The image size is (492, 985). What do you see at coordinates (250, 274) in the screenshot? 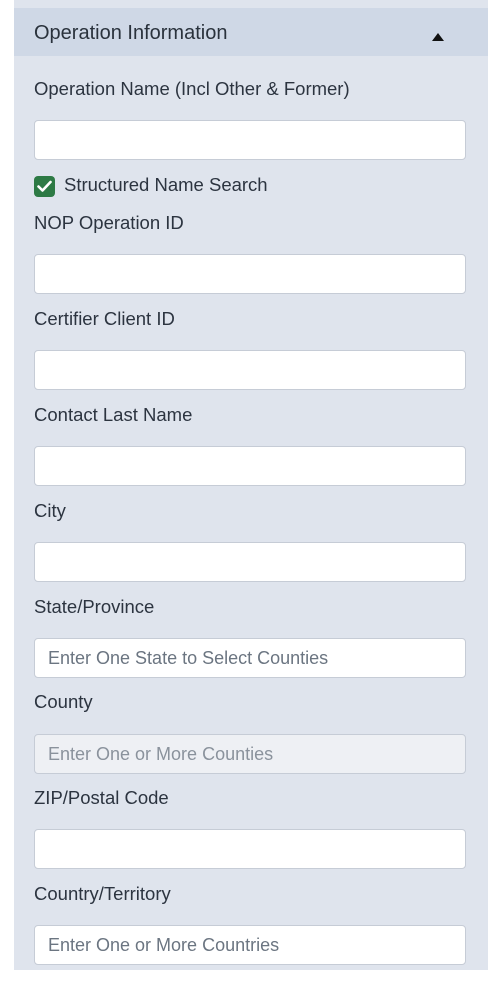
I see `nop-operation-id-input` at bounding box center [250, 274].